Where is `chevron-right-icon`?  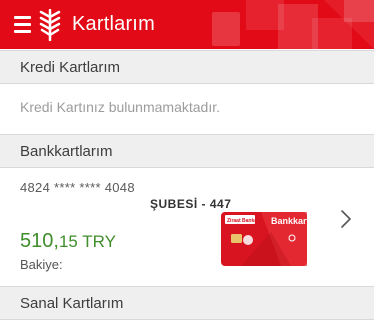
chevron-right-icon is located at coordinates (346, 219).